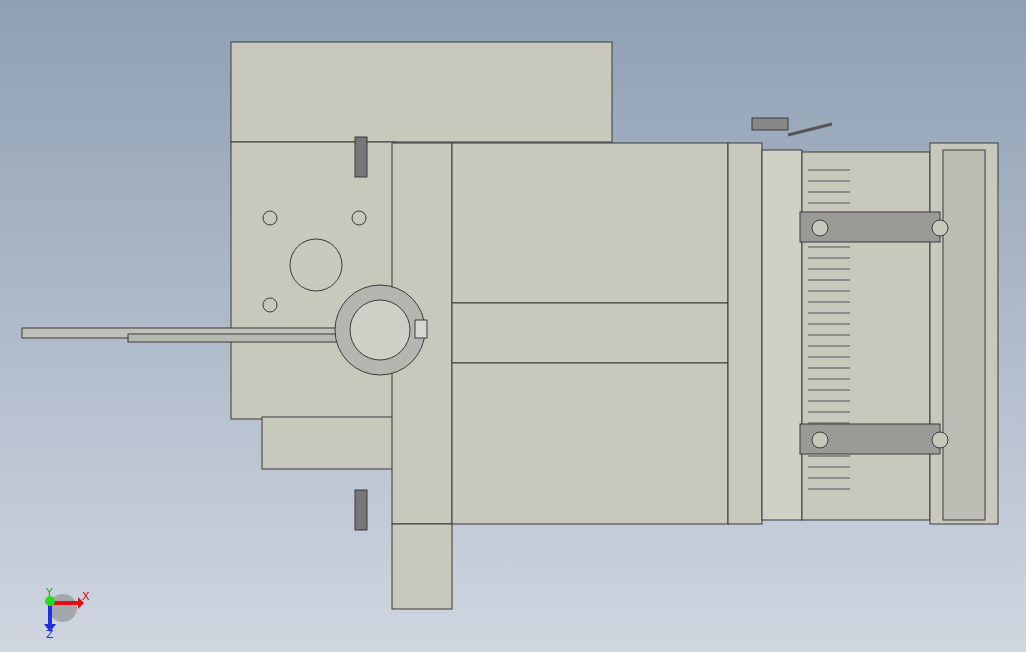 The height and width of the screenshot is (652, 1026). I want to click on axis-triad-drawing, so click(64, 613).